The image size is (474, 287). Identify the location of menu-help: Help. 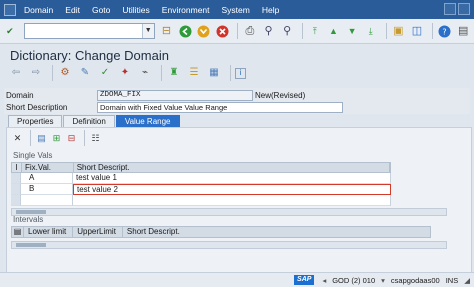
(270, 10).